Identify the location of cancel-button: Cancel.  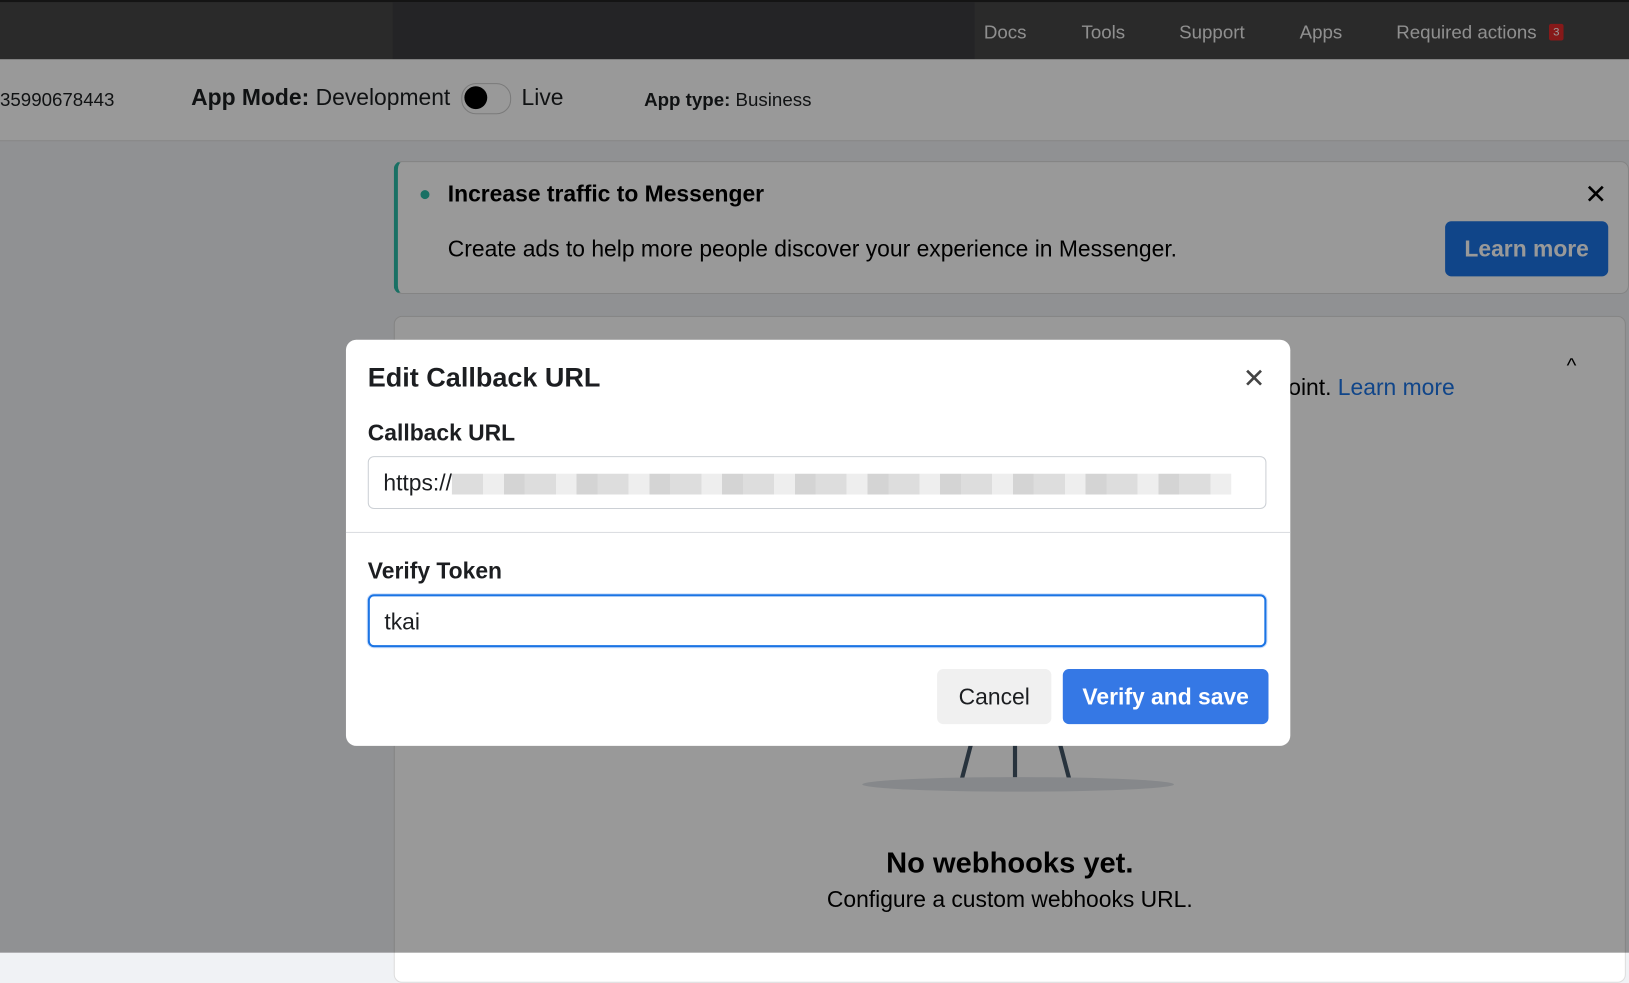
(994, 697).